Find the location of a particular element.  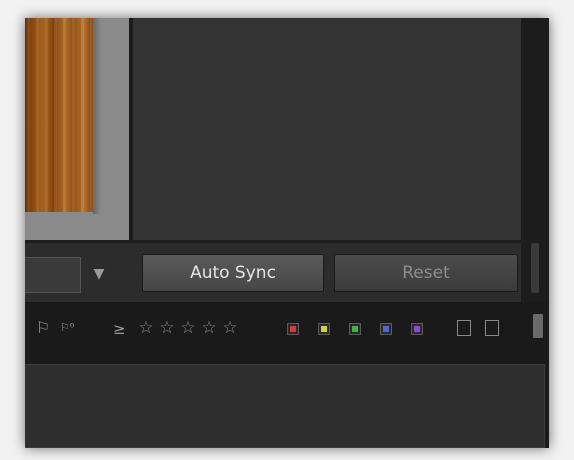

wood-photo-thumbnail is located at coordinates (59, 115).